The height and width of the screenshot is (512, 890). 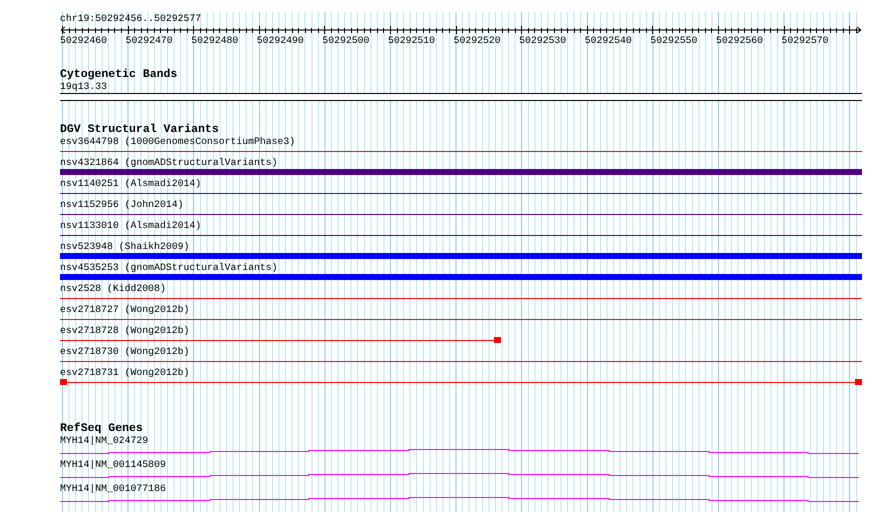 I want to click on variant-label: nsv4321864 (gnomADStructuralVariants), so click(x=169, y=163).